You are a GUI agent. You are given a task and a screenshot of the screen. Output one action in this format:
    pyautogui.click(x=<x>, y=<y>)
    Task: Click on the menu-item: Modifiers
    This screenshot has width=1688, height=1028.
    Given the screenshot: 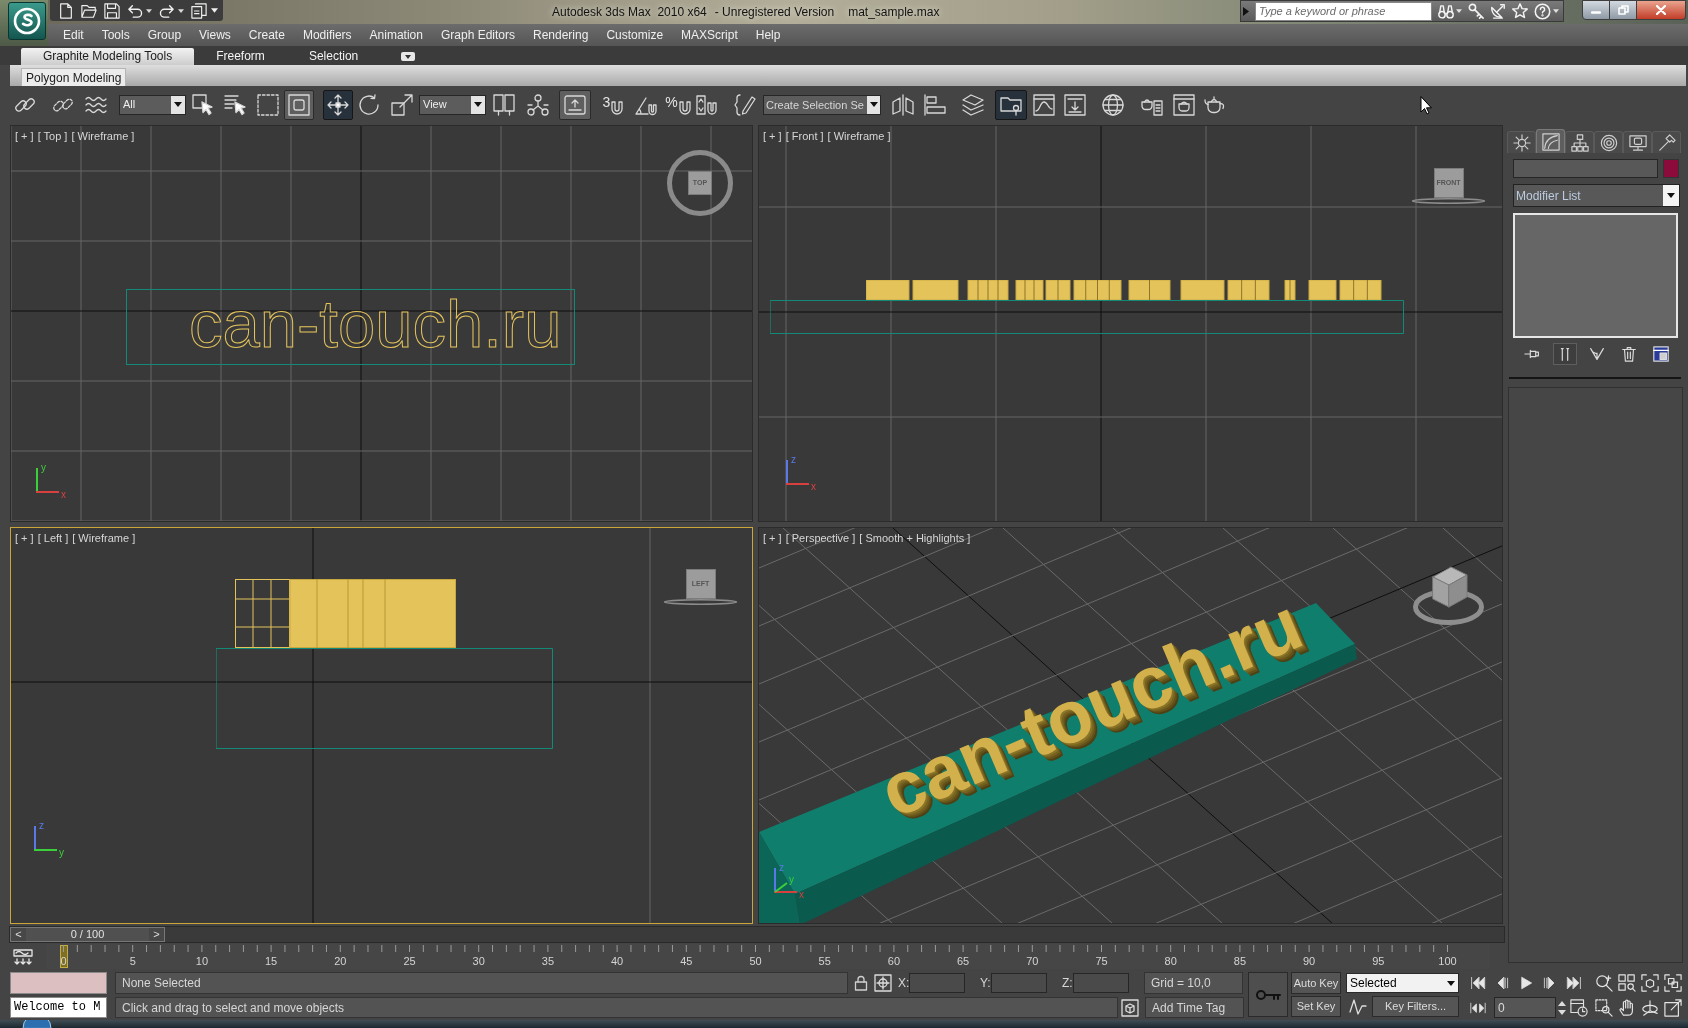 What is the action you would take?
    pyautogui.click(x=327, y=35)
    